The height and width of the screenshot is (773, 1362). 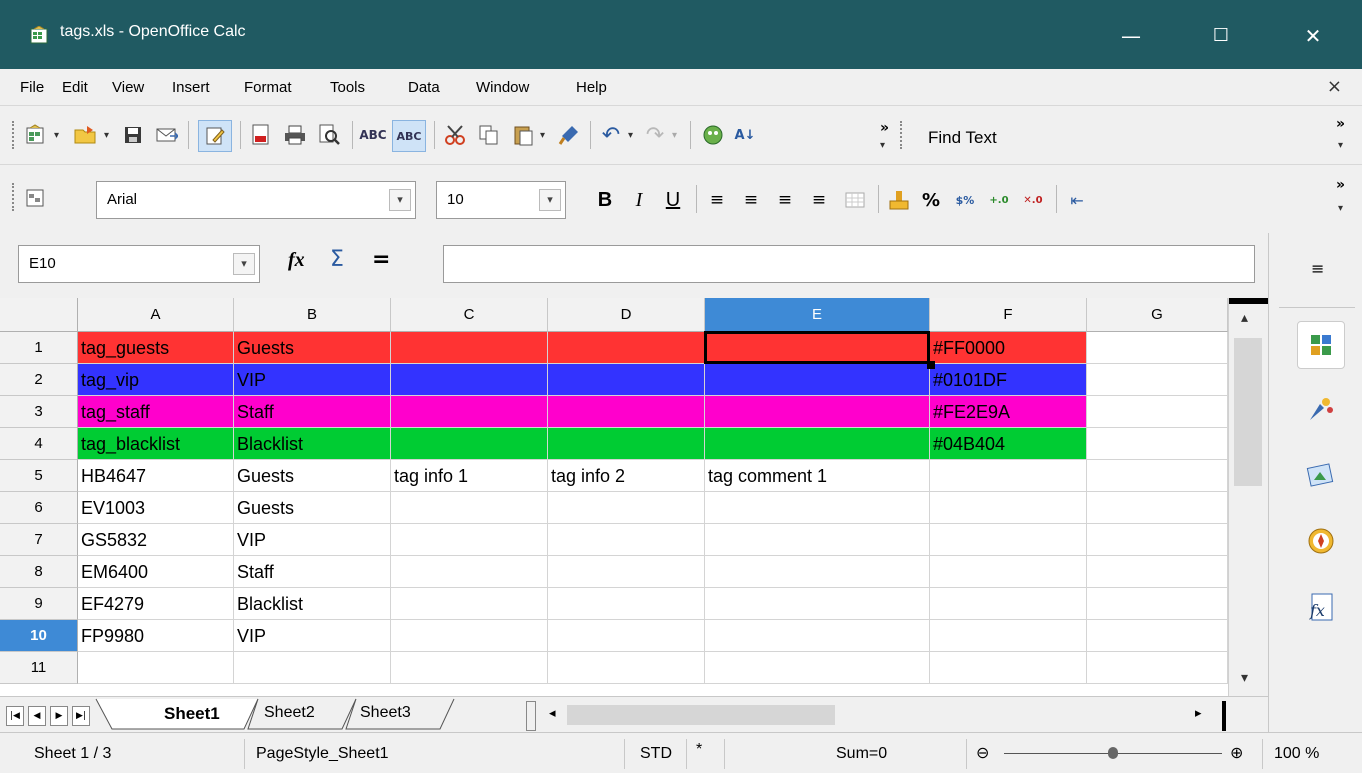 I want to click on split-handle, so click(x=1224, y=716).